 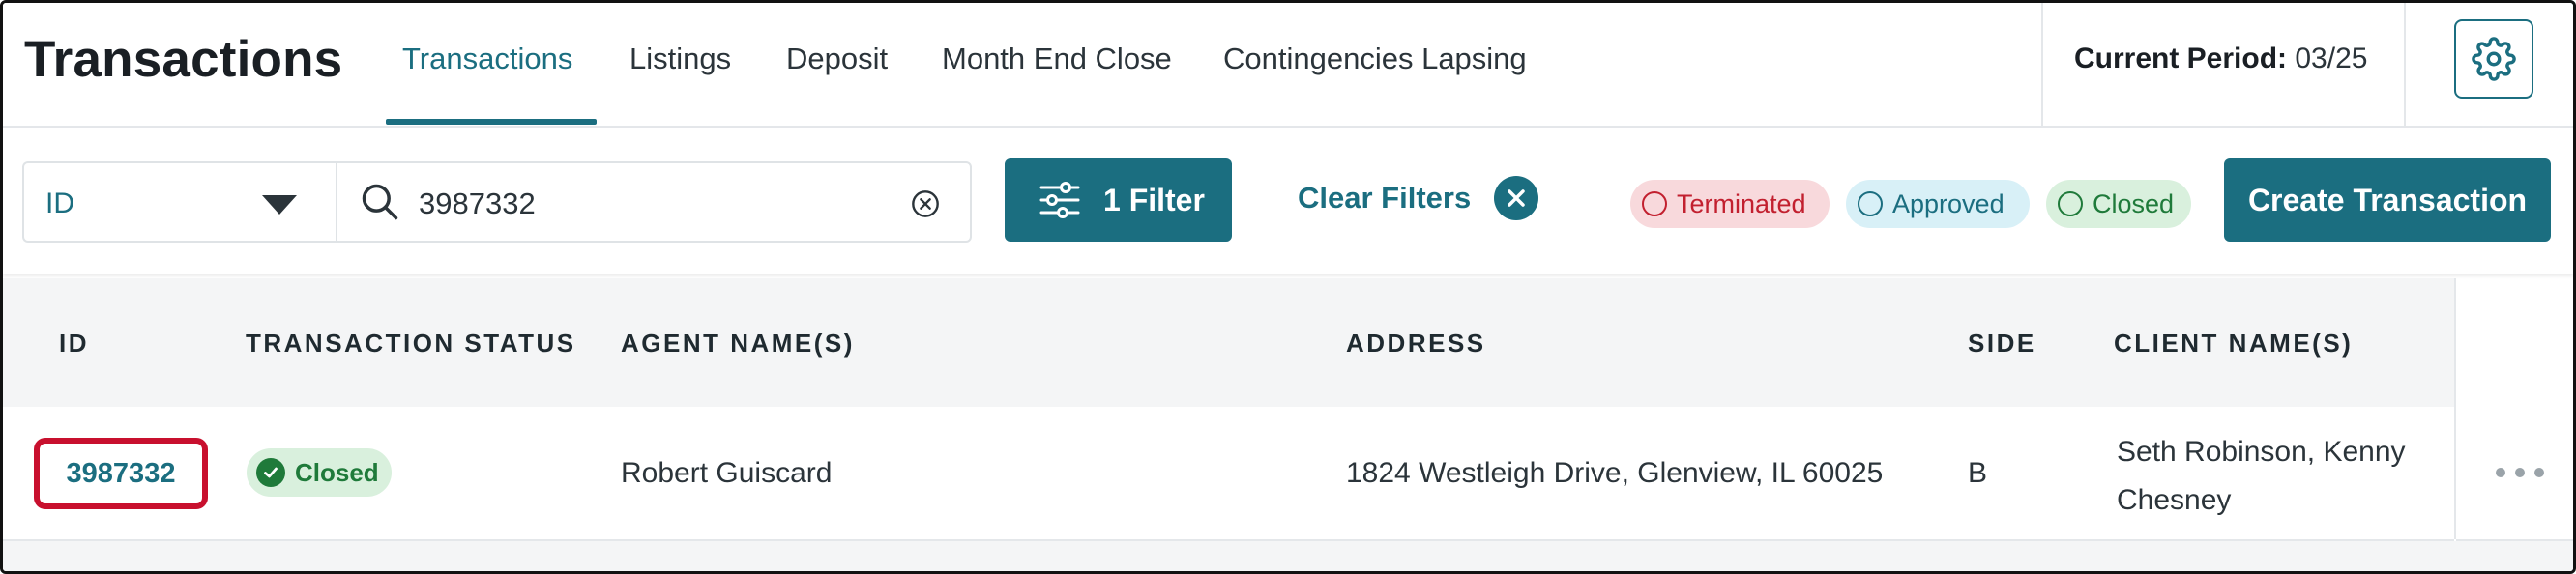 I want to click on chevron-down-icon, so click(x=279, y=205).